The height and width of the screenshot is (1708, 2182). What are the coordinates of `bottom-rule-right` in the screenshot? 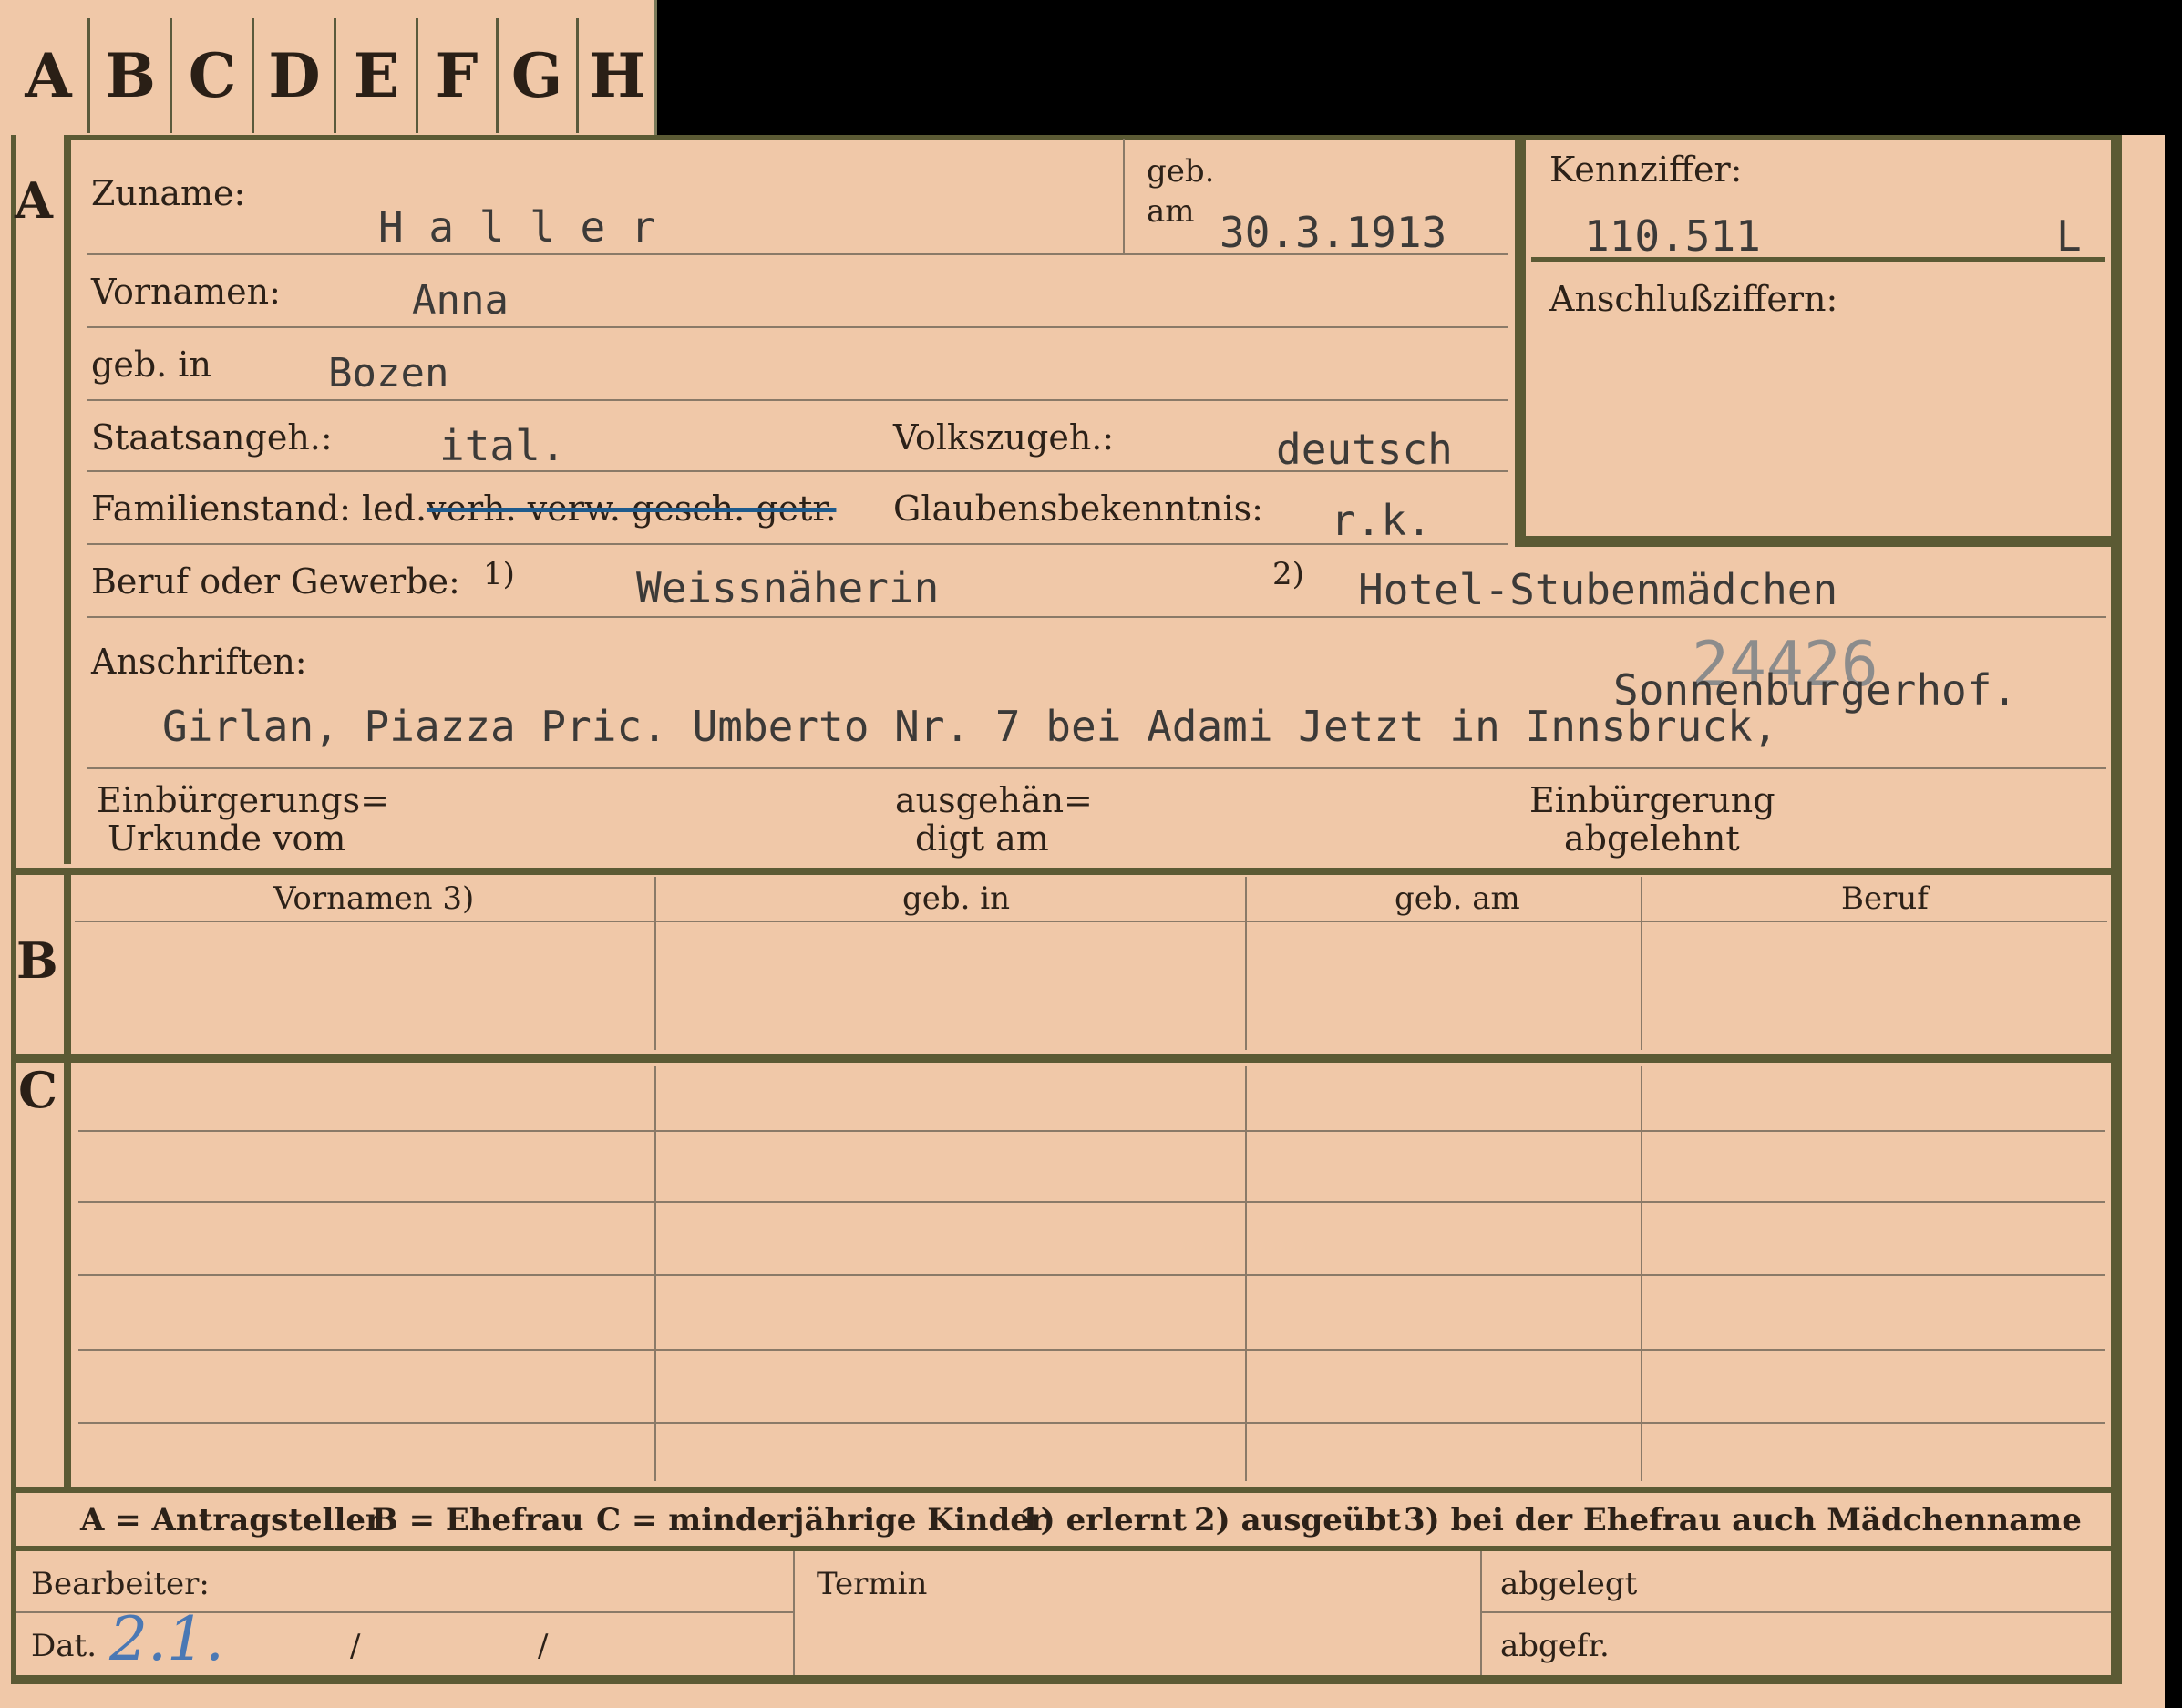 It's located at (1796, 1612).